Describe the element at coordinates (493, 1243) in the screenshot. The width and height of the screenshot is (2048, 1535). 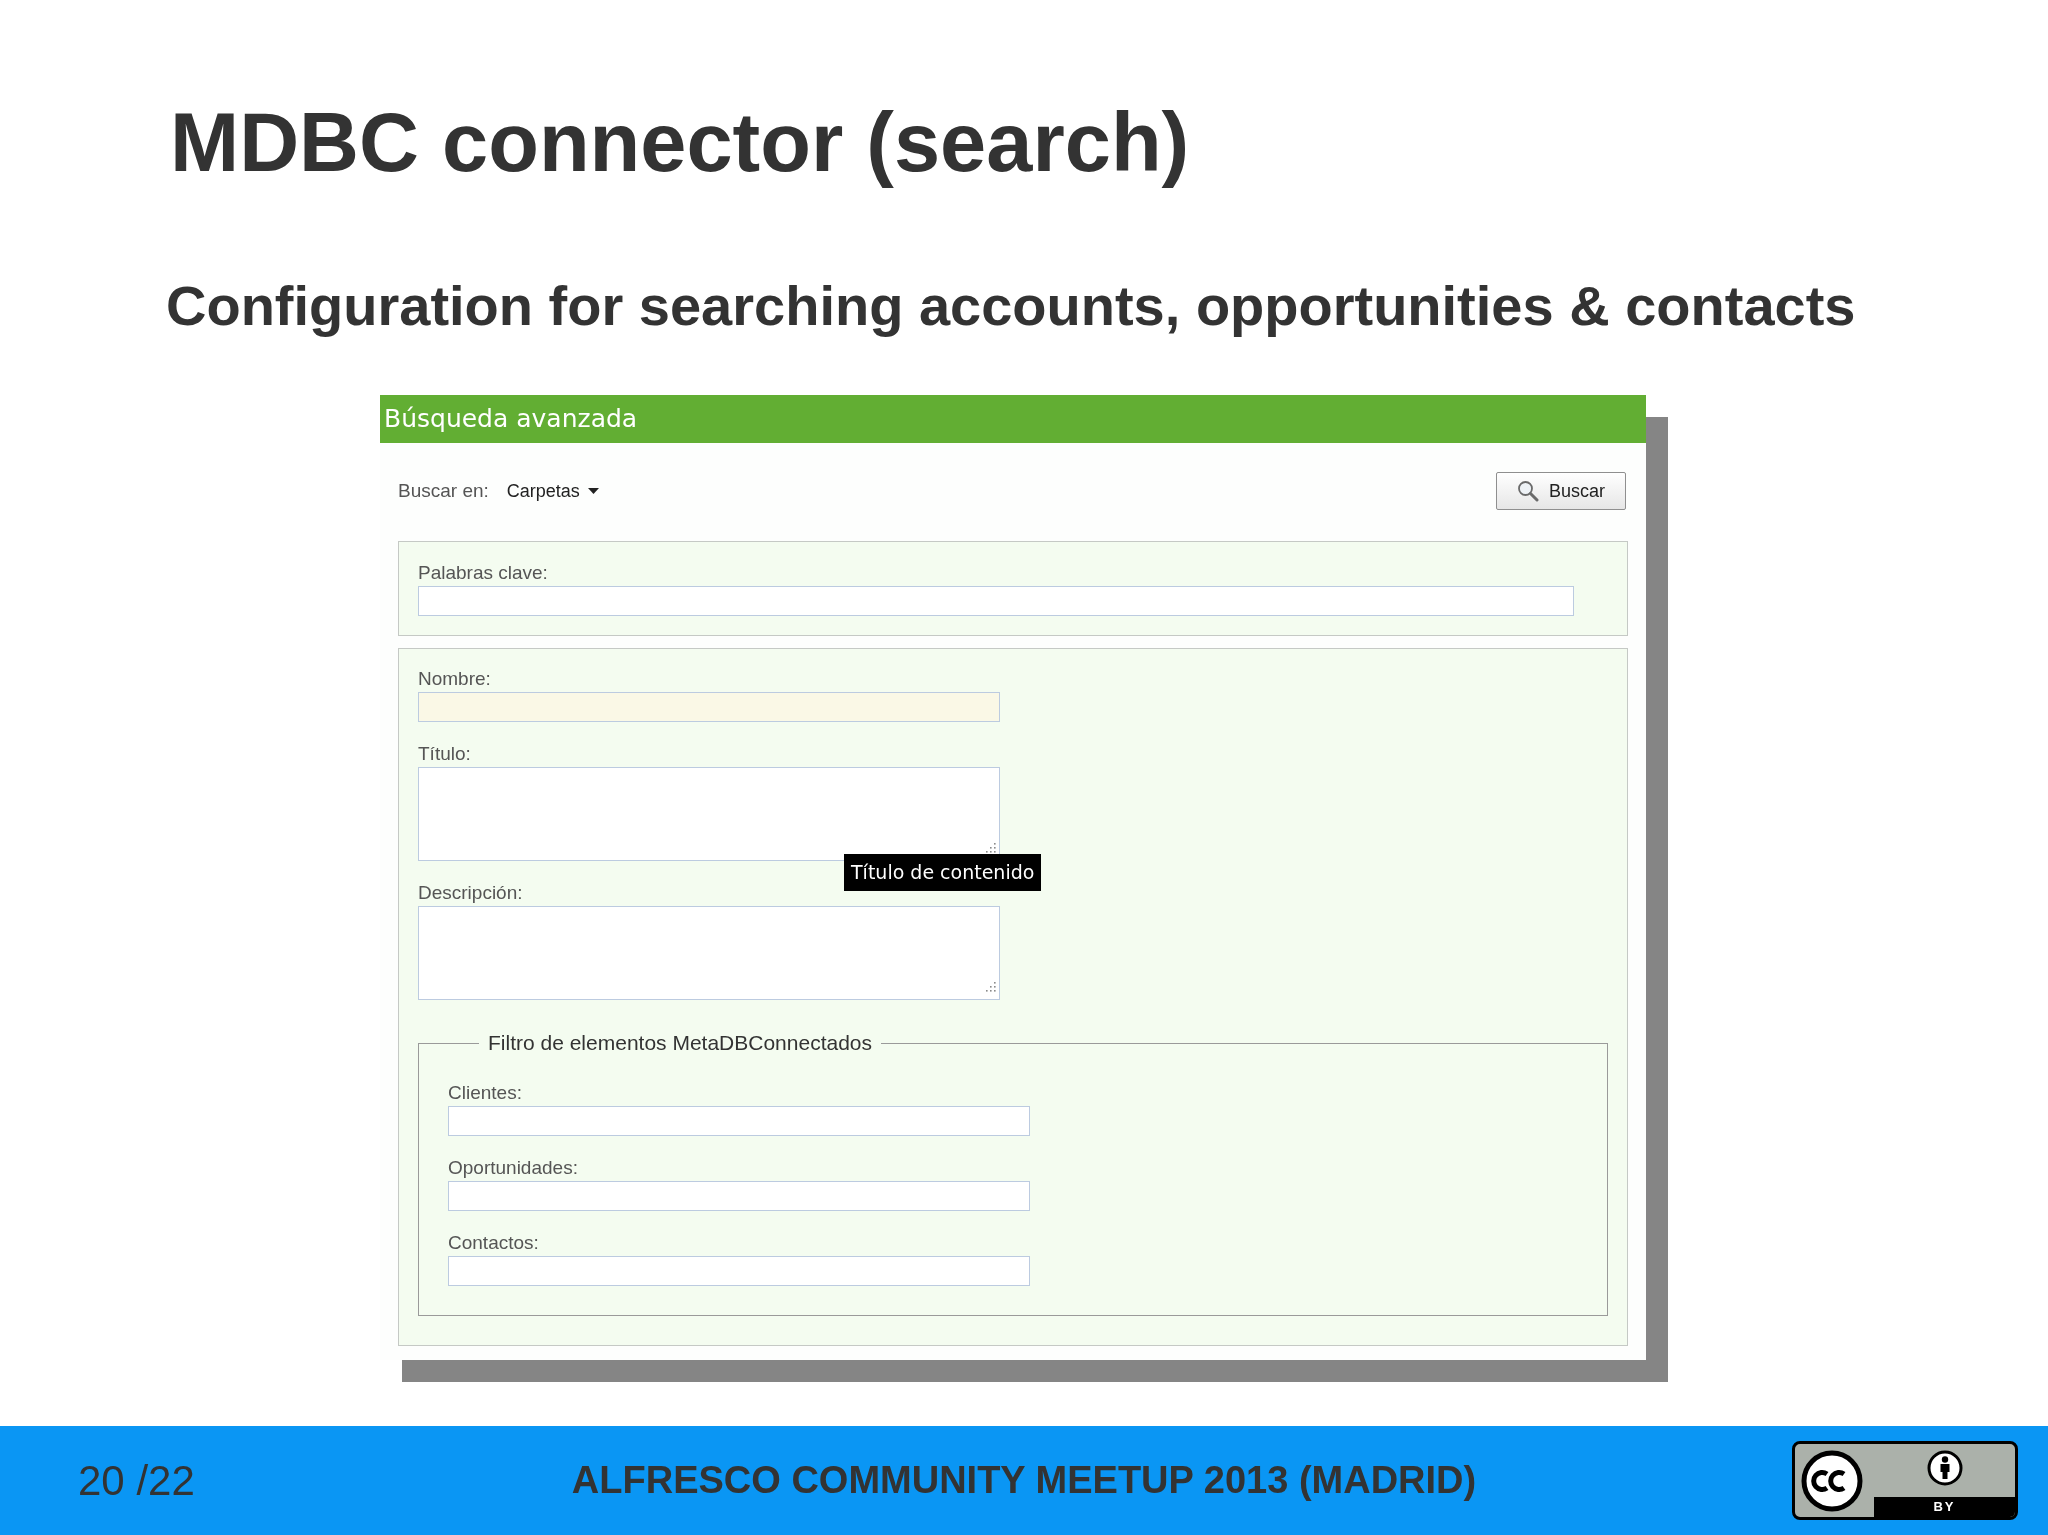
I see `field-label: Contactos:` at that location.